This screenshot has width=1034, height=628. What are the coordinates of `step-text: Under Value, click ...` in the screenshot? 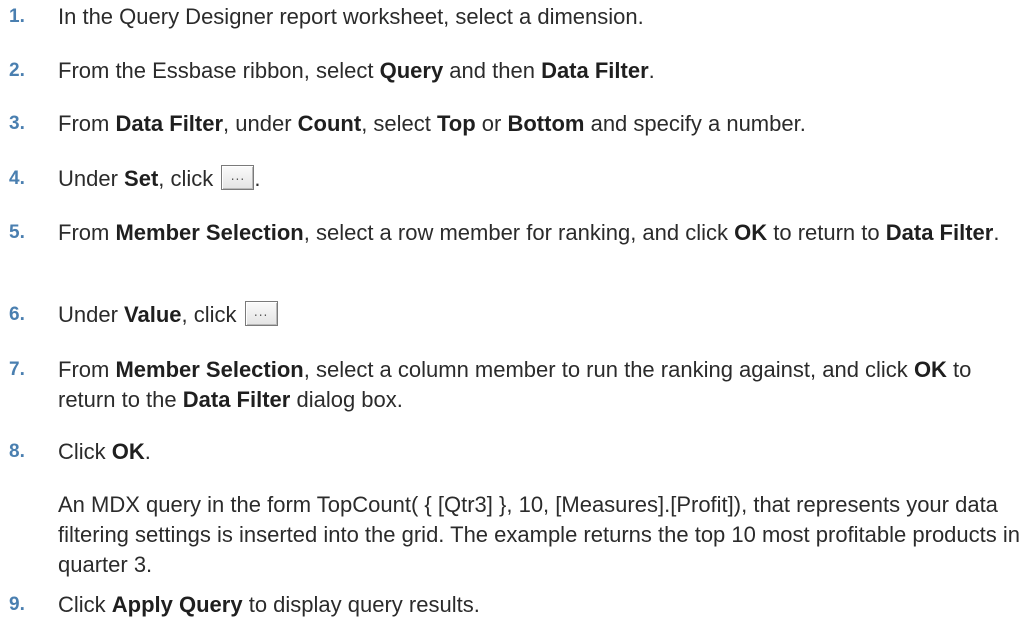 It's located at (542, 315).